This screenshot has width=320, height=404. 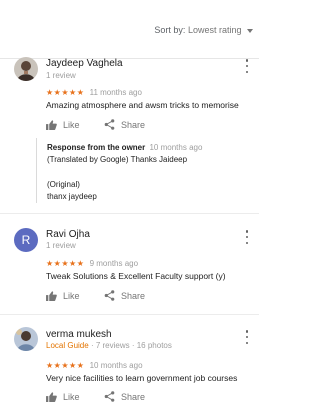 I want to click on review-time: 9 months ago, so click(x=114, y=263).